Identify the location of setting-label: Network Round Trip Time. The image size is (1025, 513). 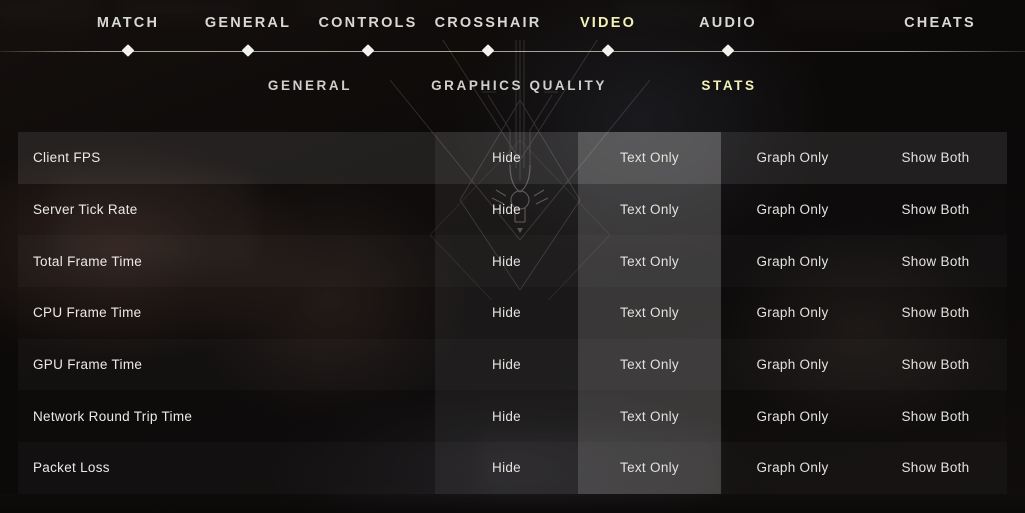
(113, 416).